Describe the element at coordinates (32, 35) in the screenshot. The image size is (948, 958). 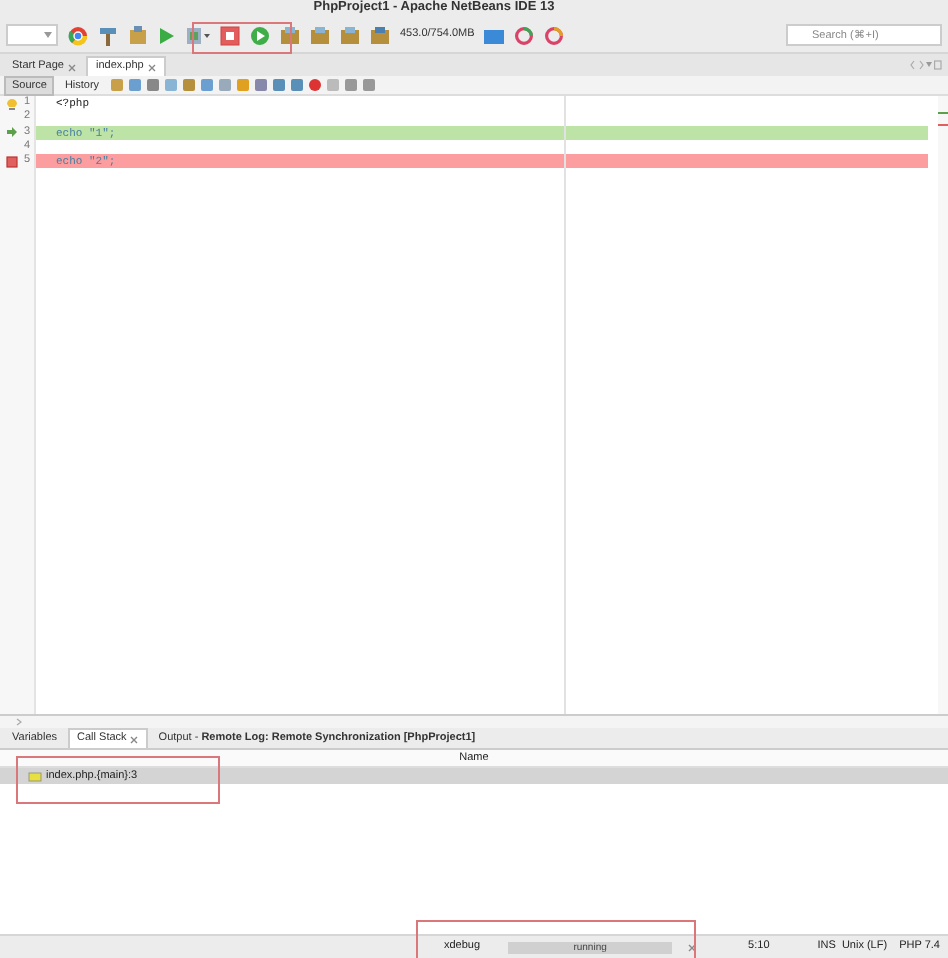
I see `configuration-dropdown` at that location.